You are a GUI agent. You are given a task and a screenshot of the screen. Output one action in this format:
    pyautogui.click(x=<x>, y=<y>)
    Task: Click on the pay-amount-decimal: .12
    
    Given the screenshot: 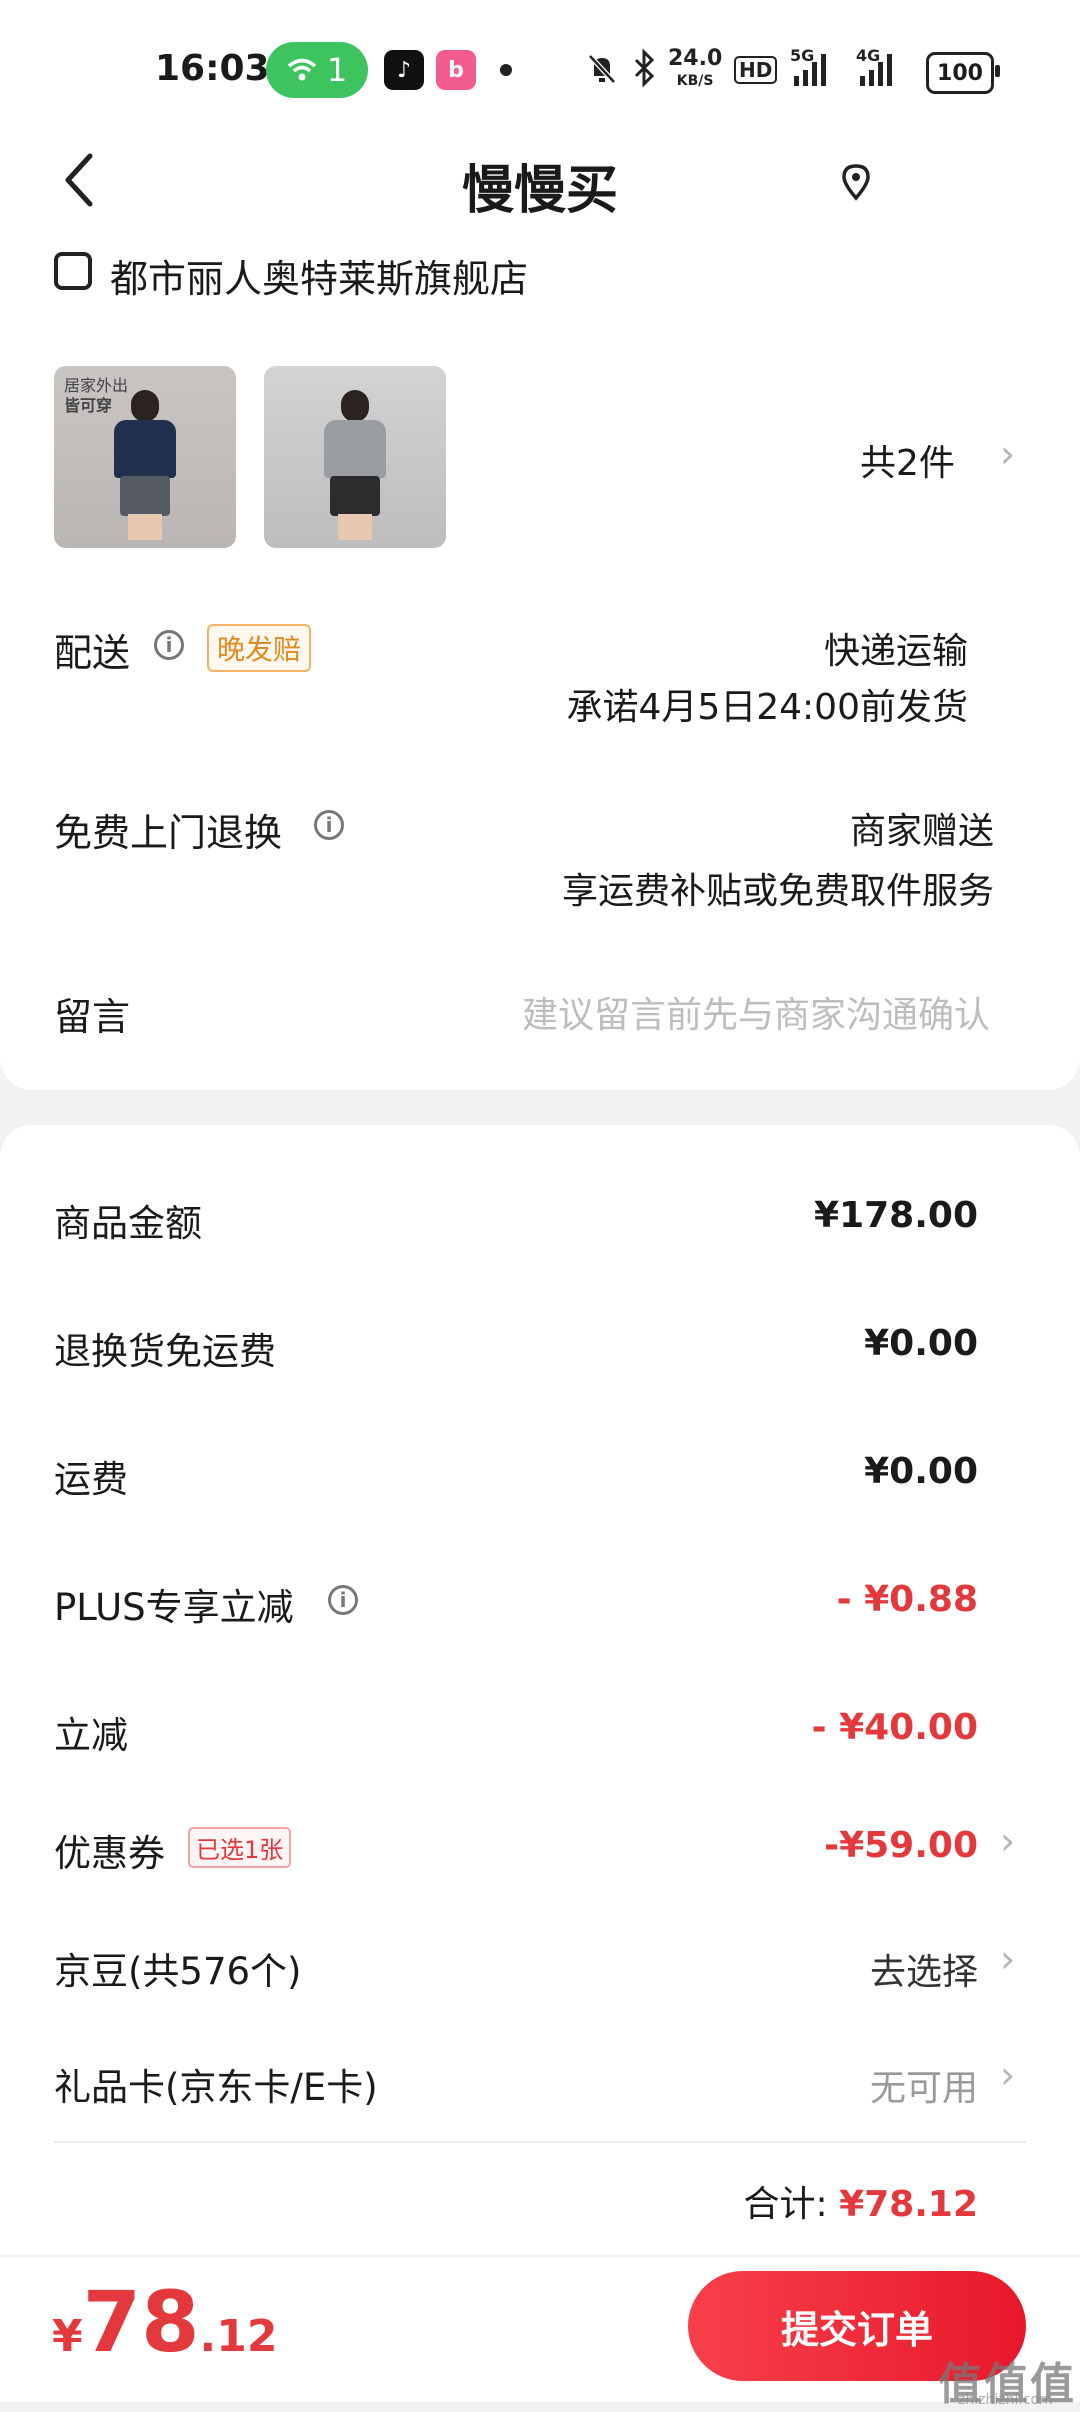 What is the action you would take?
    pyautogui.click(x=238, y=2336)
    